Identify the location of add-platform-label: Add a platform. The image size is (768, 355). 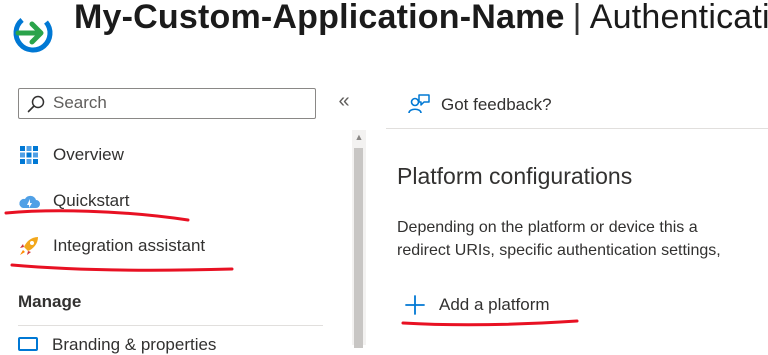
(494, 304).